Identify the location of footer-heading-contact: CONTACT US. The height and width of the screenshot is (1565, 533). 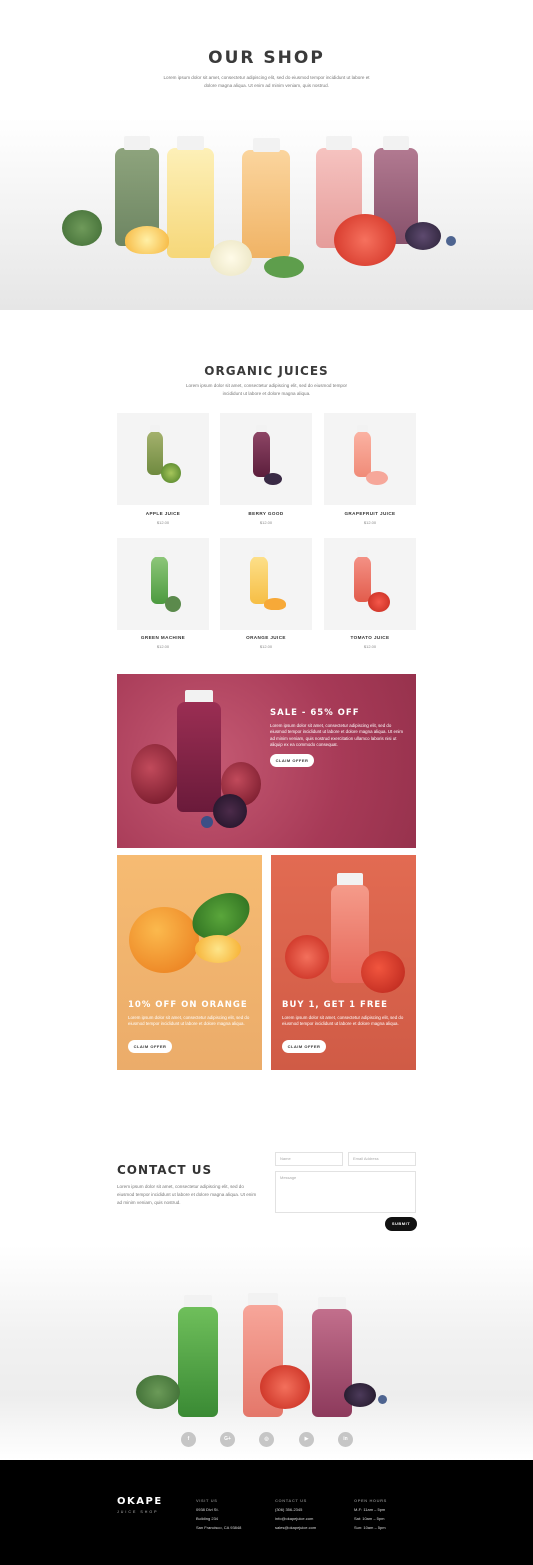
(291, 1500).